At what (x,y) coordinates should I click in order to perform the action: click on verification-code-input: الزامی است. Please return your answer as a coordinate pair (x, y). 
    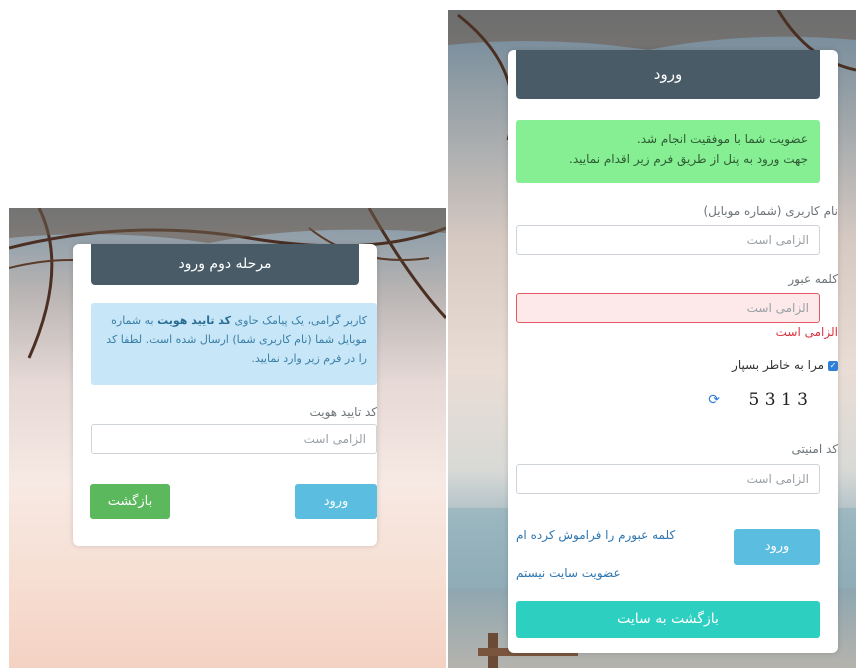
    Looking at the image, I should click on (234, 439).